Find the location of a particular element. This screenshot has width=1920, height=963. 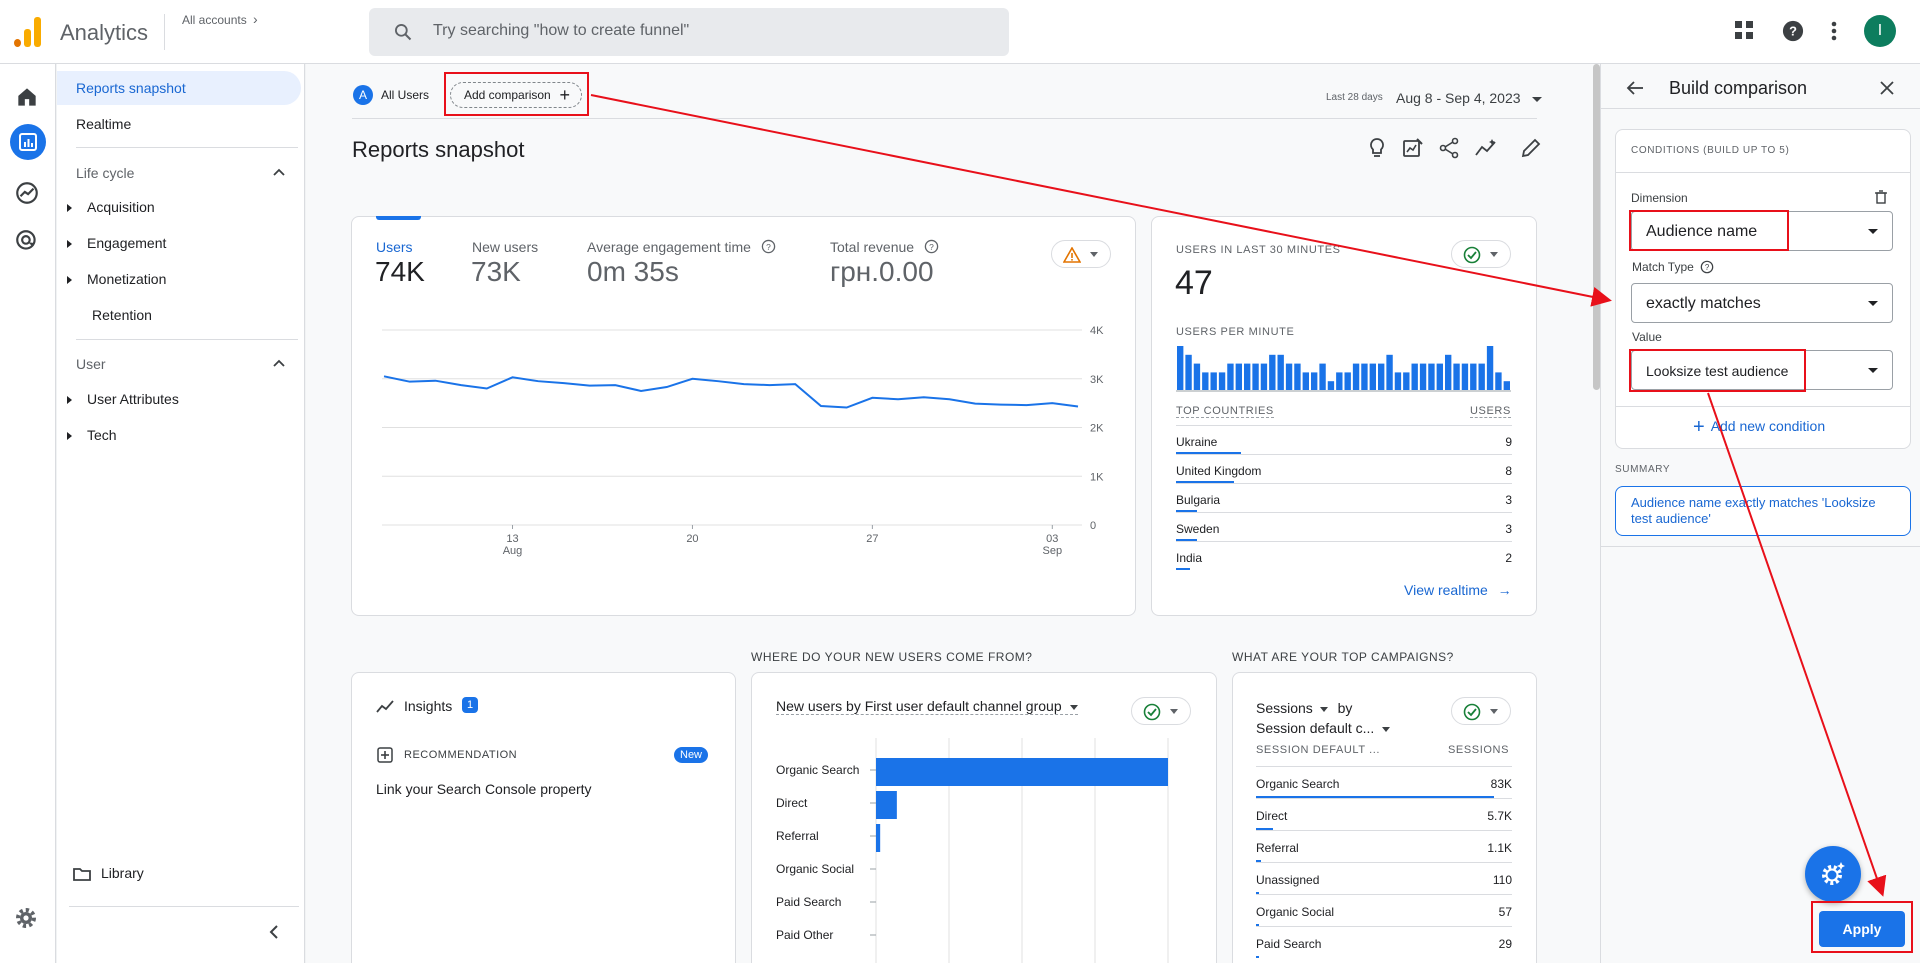

metric-engagement-value: 0m 35s is located at coordinates (633, 272).